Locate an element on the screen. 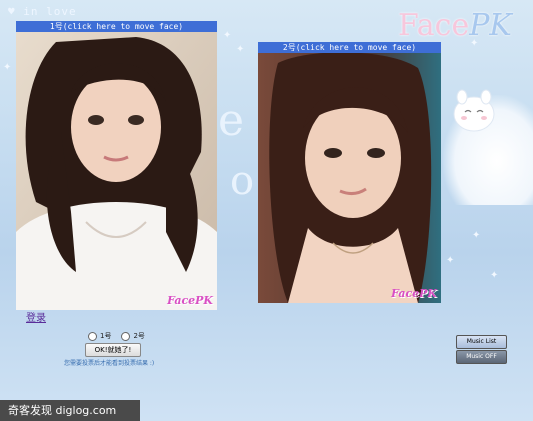 The height and width of the screenshot is (421, 533). decorative-letter-e: e is located at coordinates (231, 120).